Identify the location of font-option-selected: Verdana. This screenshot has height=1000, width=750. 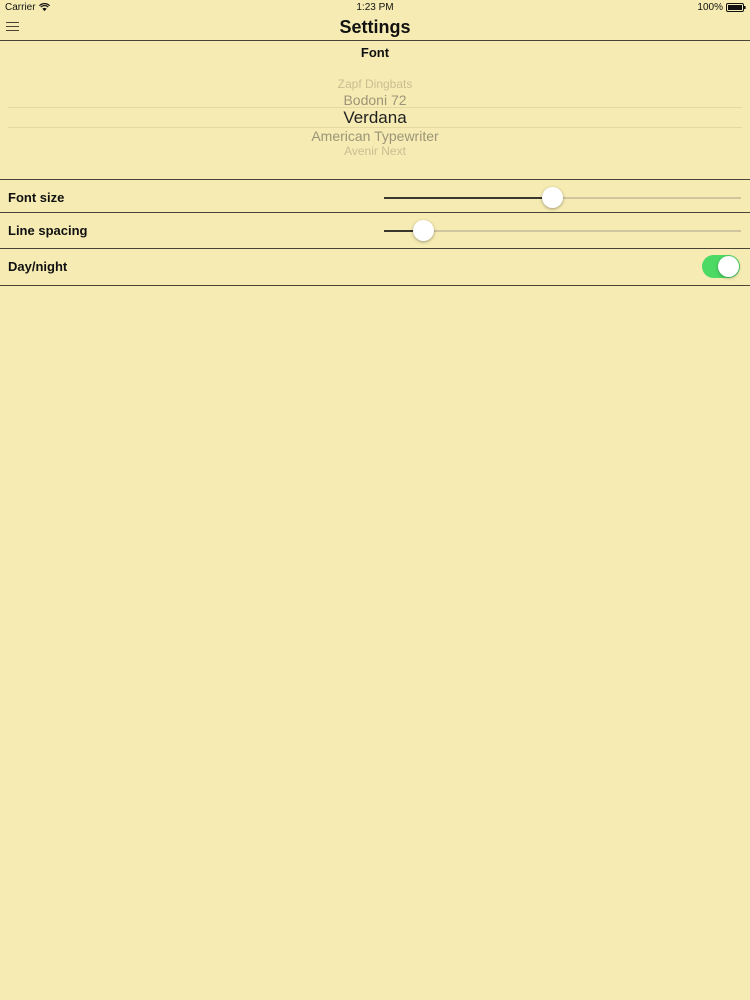
(375, 118).